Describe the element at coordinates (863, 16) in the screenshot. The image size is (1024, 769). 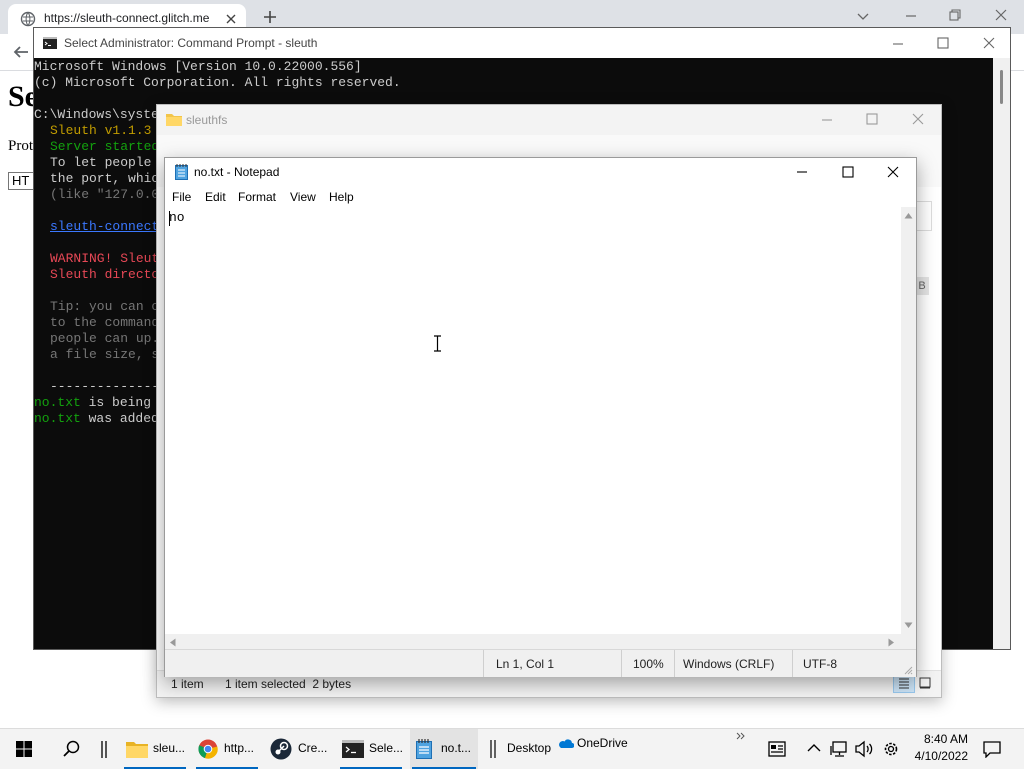
I see `tab-search-chevron-icon` at that location.